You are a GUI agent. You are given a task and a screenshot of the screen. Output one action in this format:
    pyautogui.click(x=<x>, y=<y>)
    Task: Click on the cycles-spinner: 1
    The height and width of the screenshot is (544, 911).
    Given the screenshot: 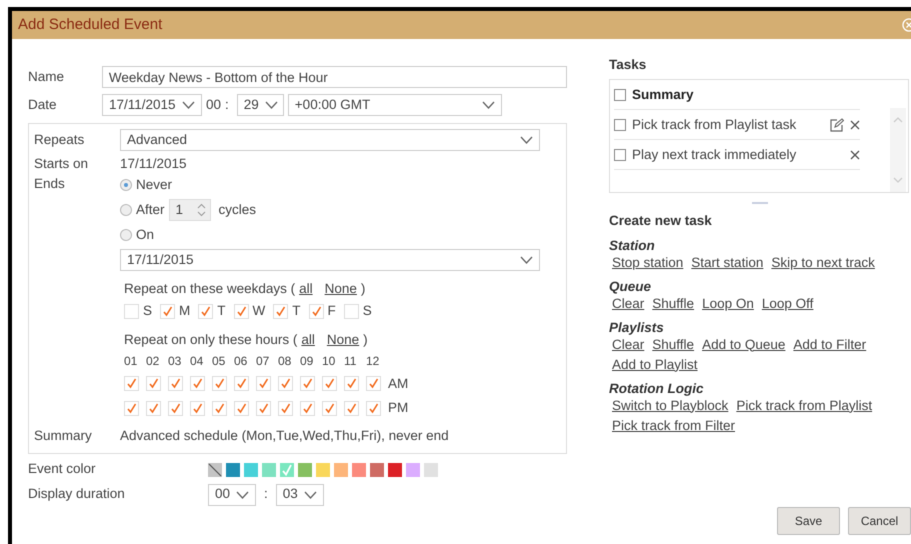 What is the action you would take?
    pyautogui.click(x=189, y=210)
    